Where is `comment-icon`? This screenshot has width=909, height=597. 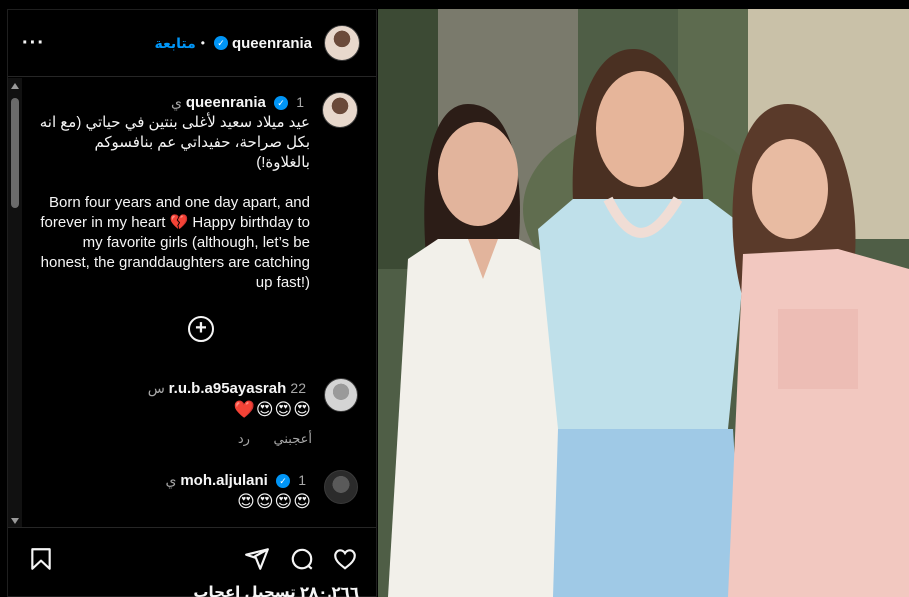
comment-icon is located at coordinates (302, 559).